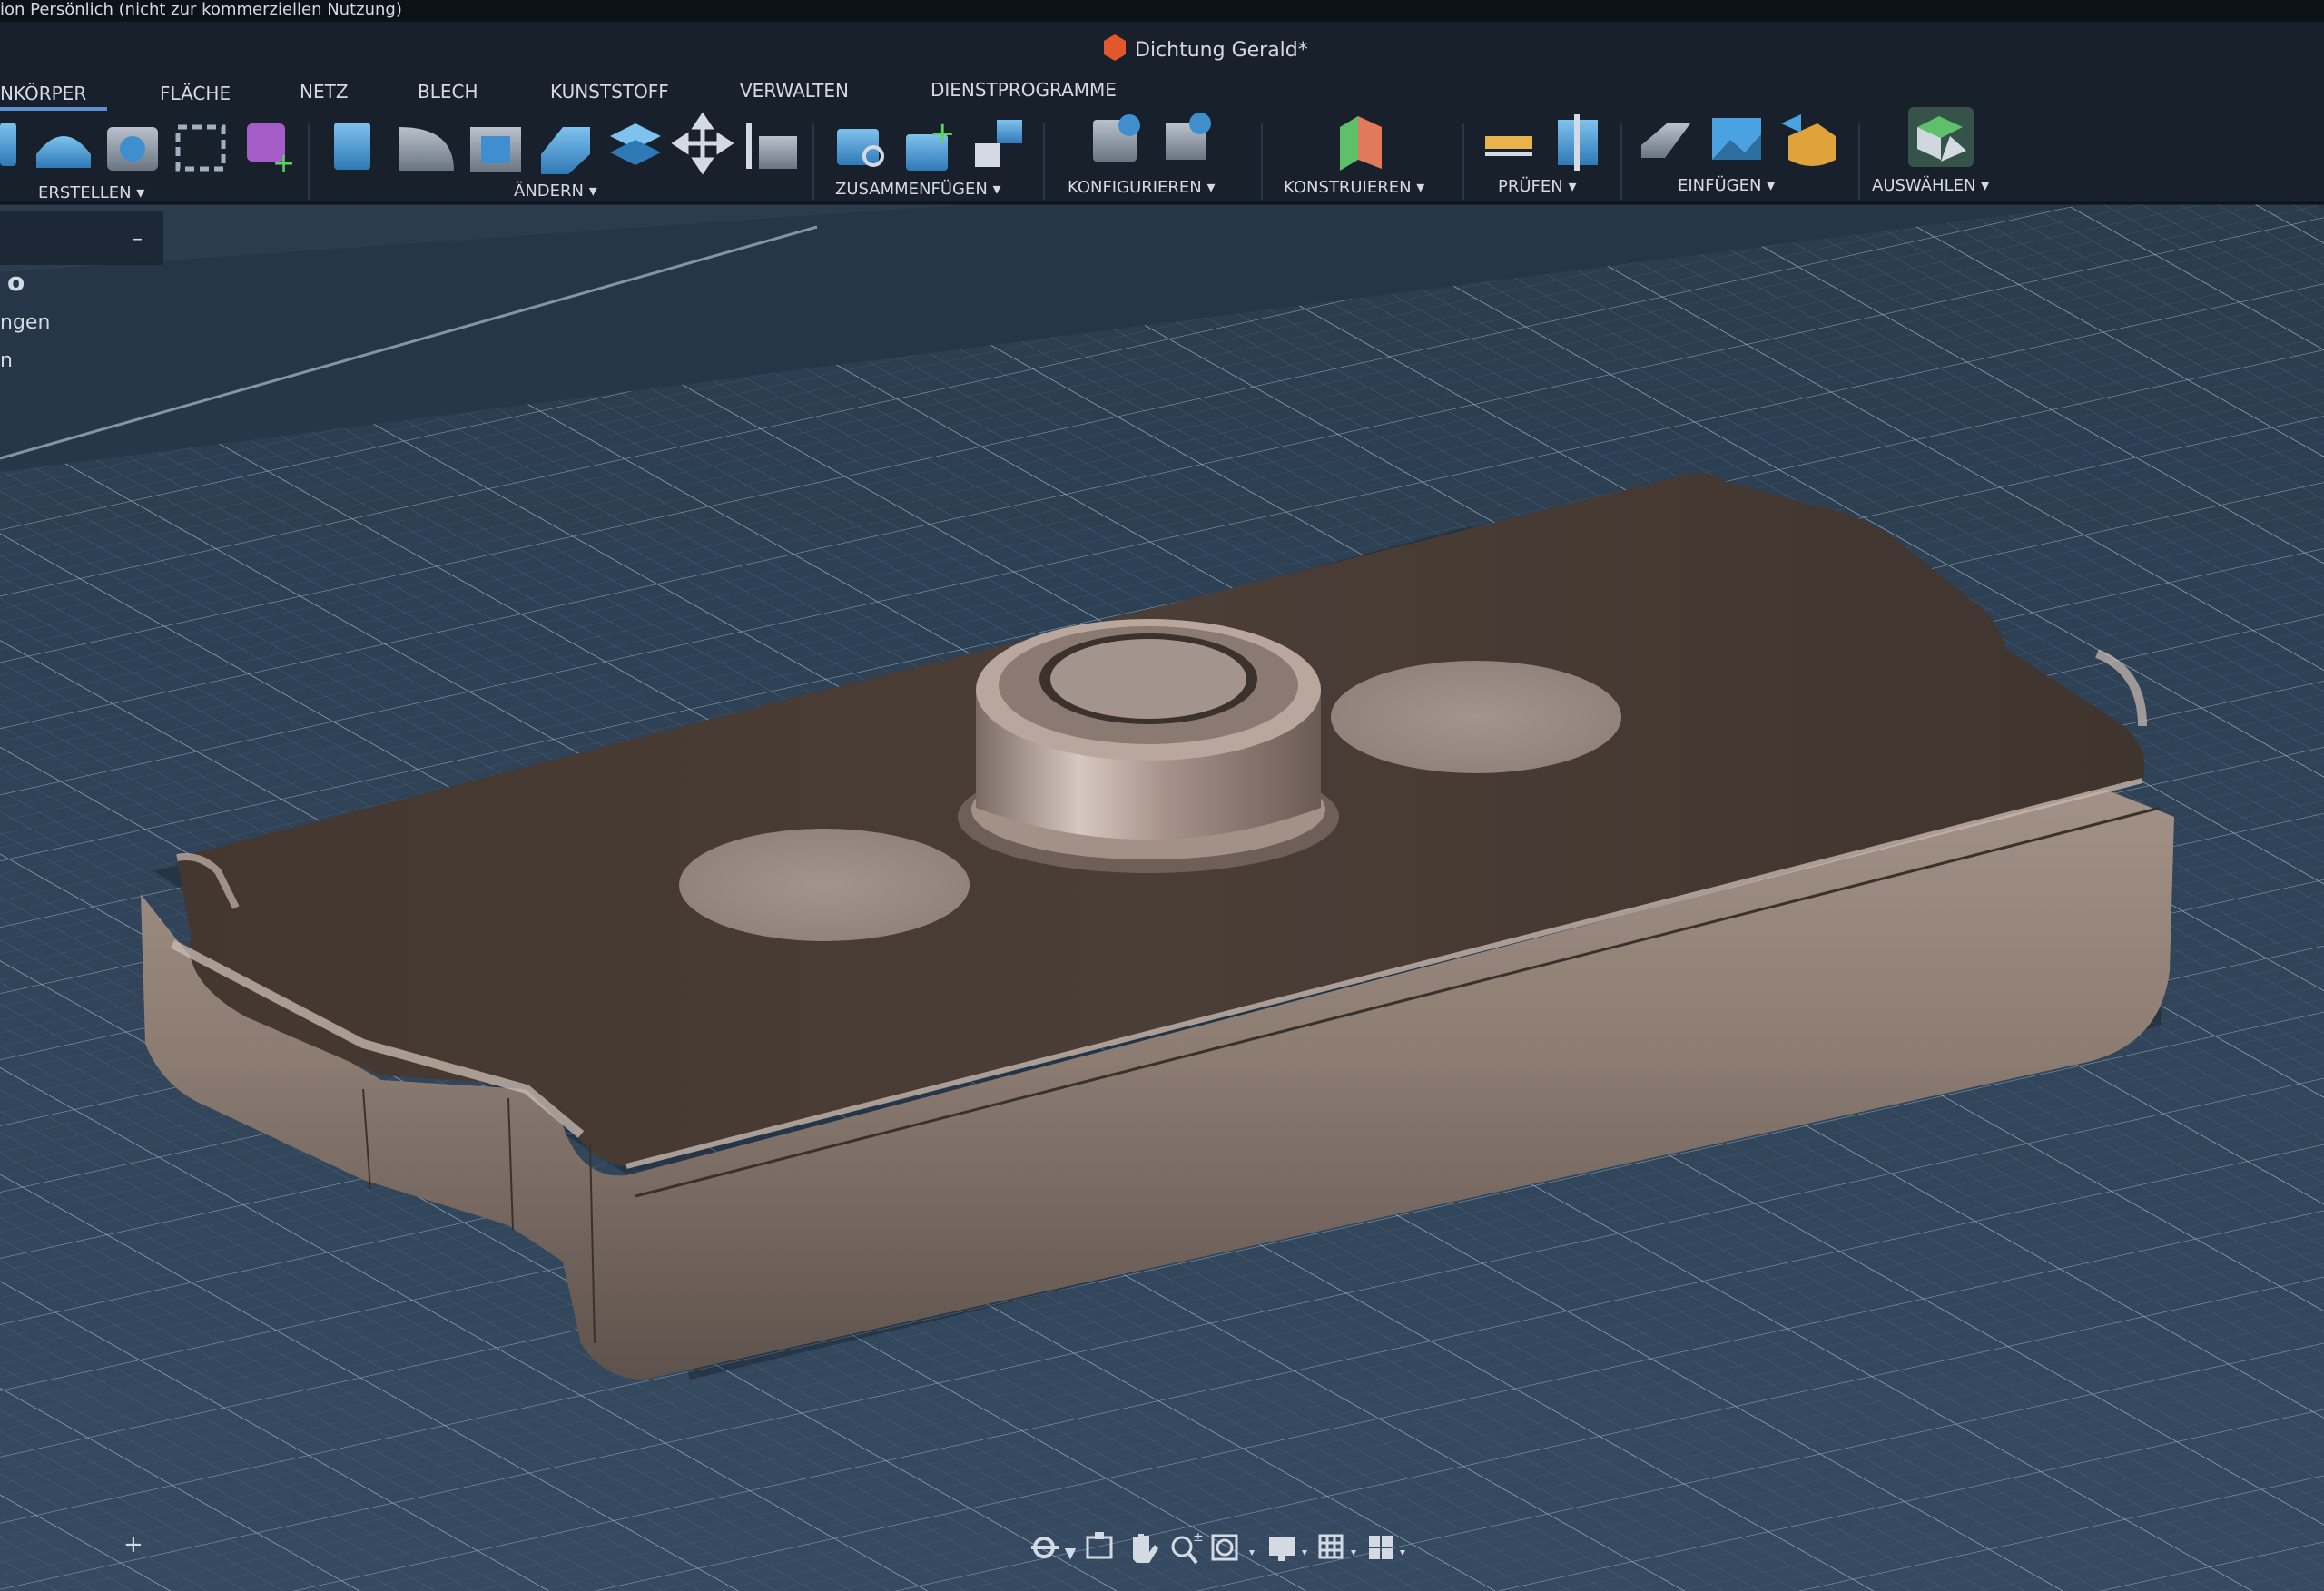 This screenshot has width=2324, height=1591. Describe the element at coordinates (1578, 143) in the screenshot. I see `section-icon` at that location.